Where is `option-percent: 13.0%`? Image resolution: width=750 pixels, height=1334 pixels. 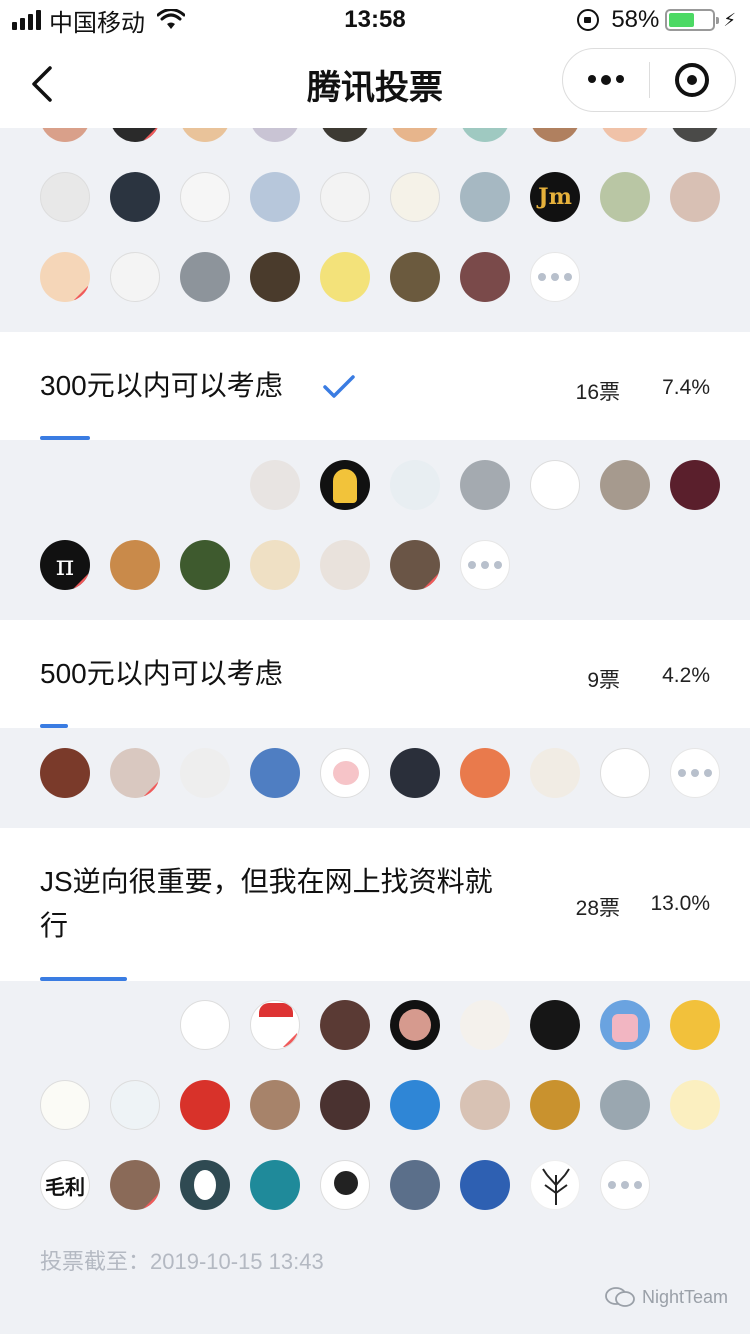 option-percent: 13.0% is located at coordinates (680, 903).